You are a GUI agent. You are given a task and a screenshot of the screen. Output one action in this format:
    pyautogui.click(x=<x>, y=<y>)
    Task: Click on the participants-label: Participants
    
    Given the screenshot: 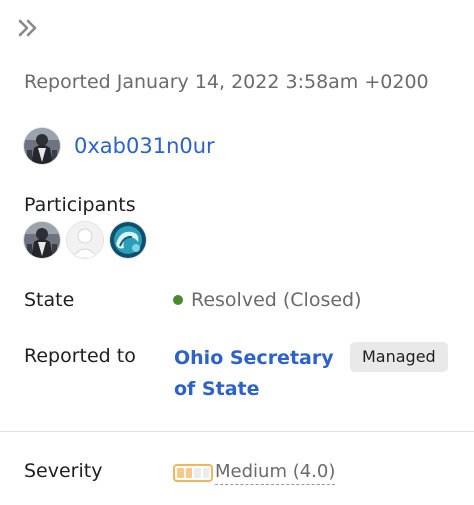 What is the action you would take?
    pyautogui.click(x=80, y=205)
    